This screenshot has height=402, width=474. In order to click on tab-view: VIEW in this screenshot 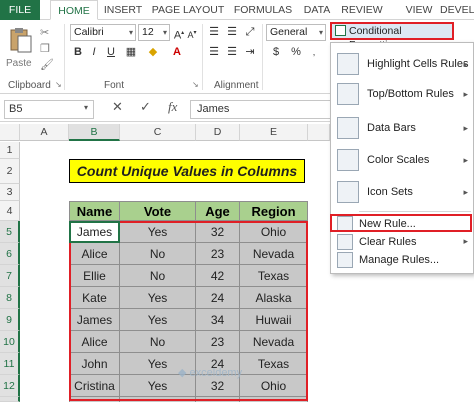, I will do `click(419, 10)`.